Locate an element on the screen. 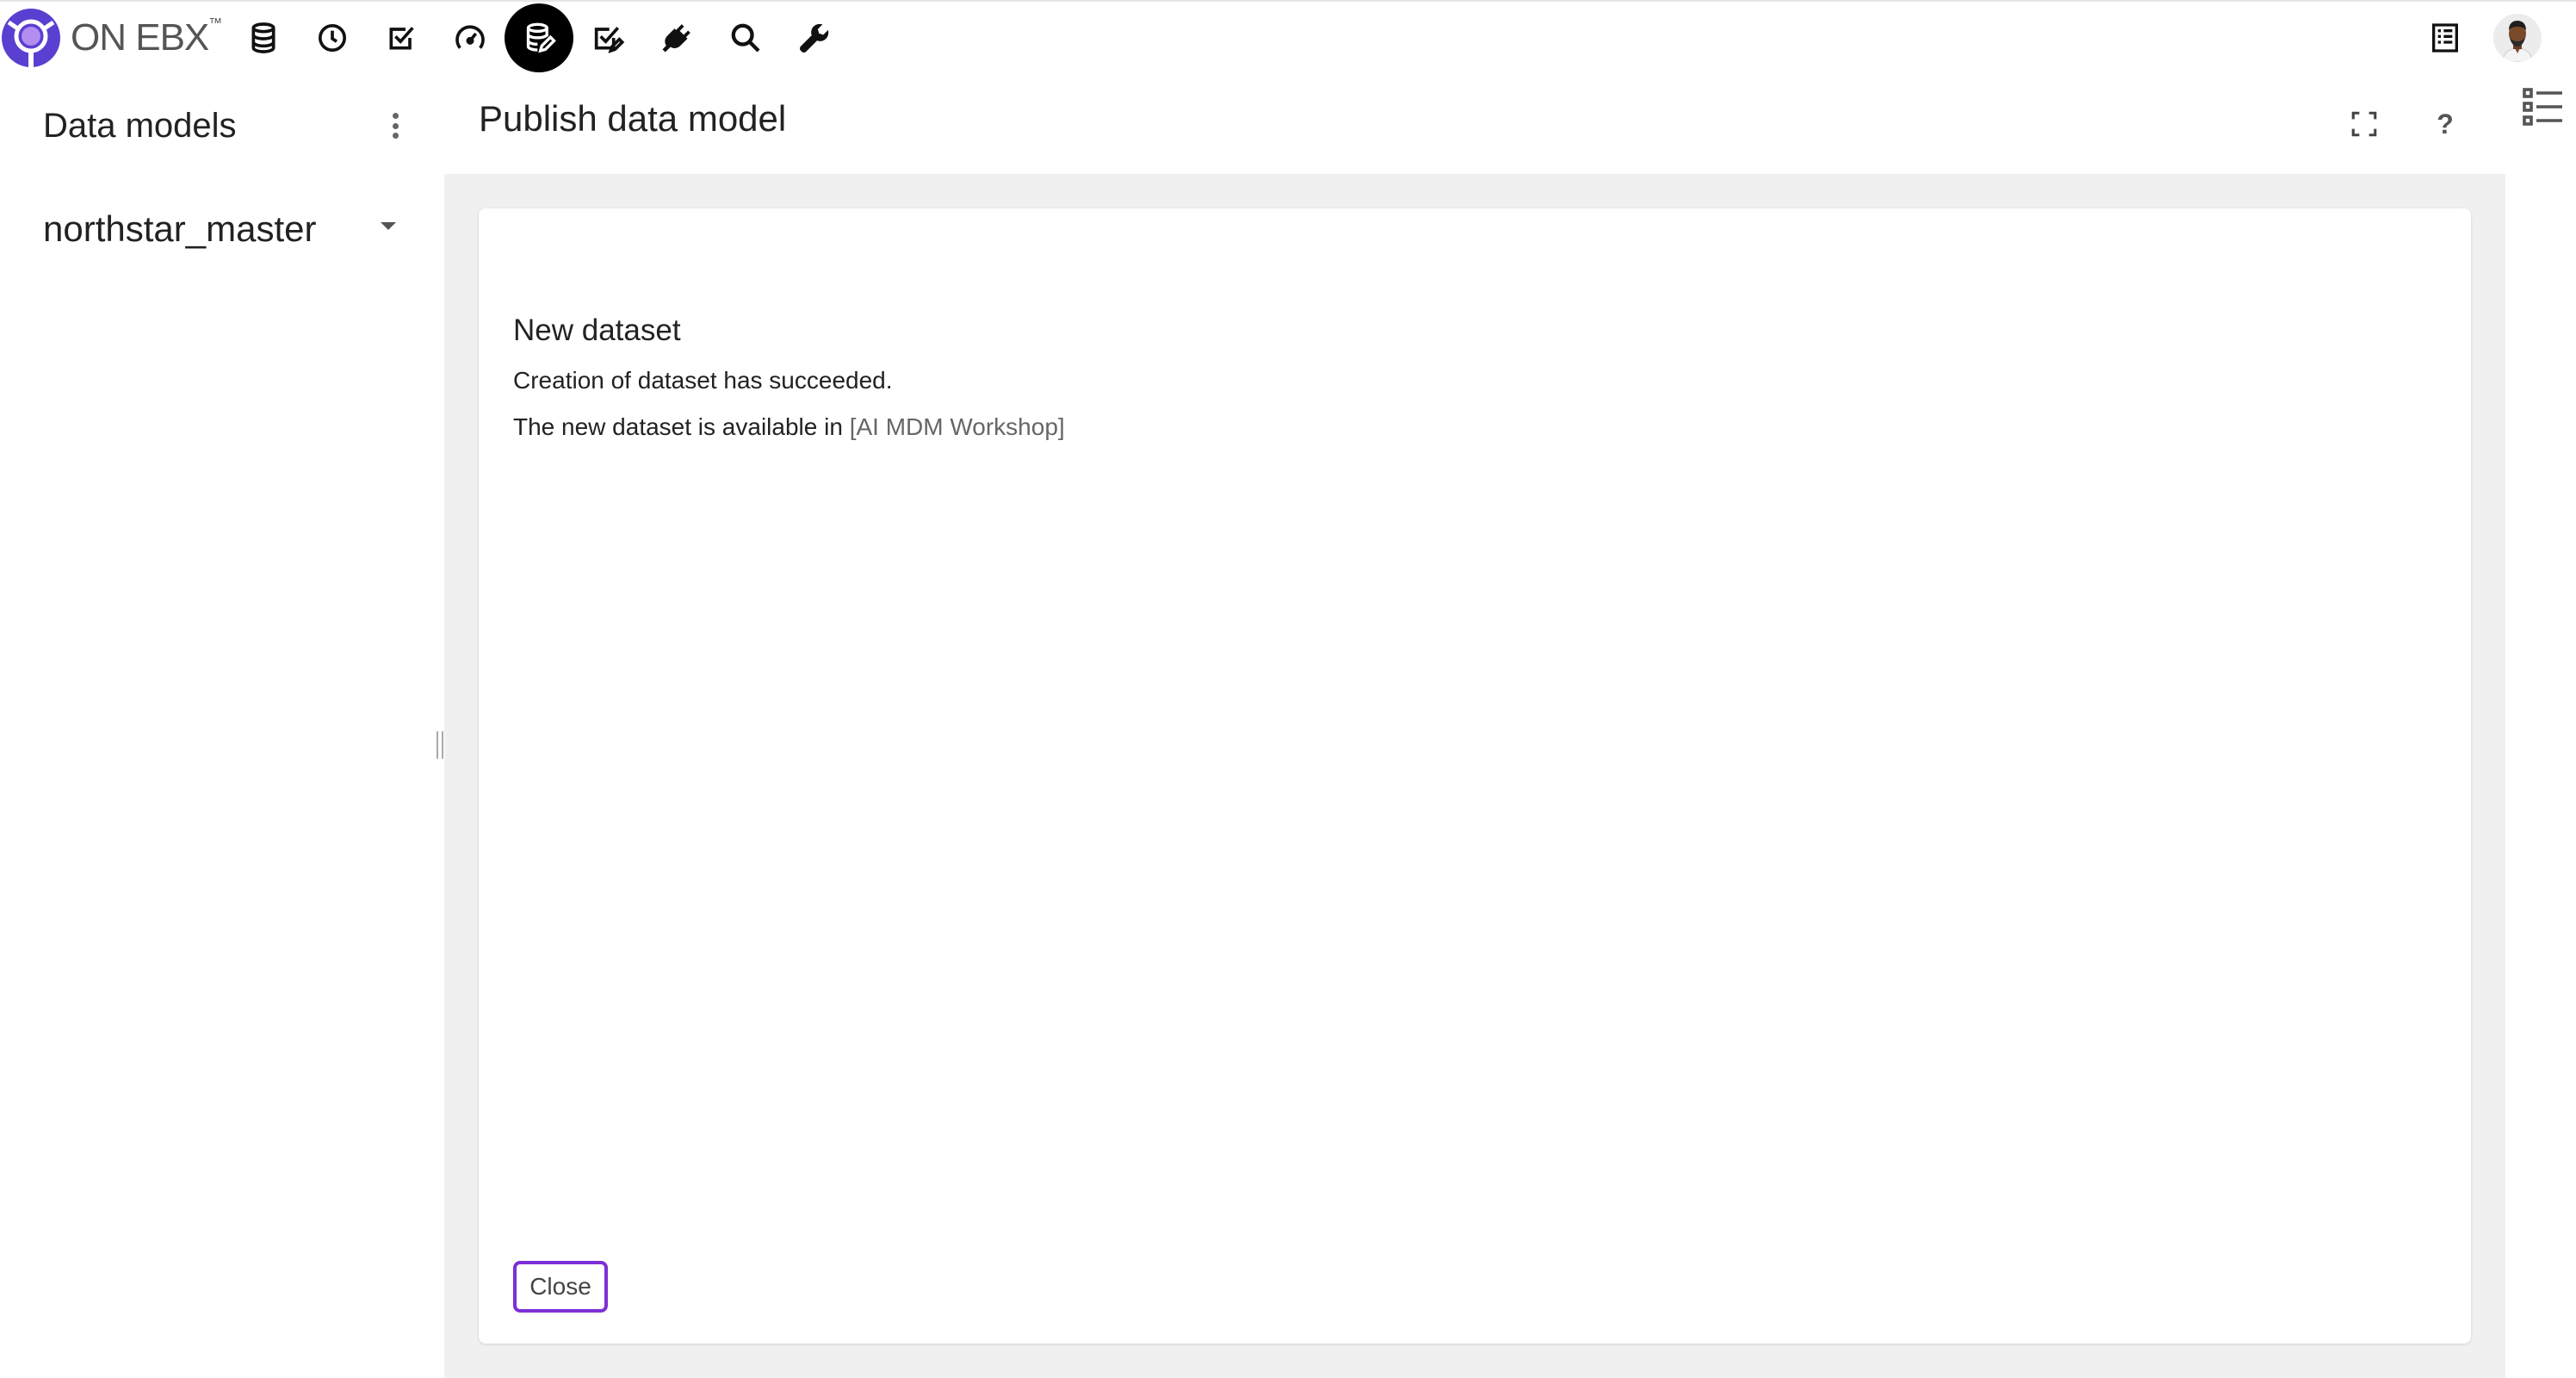  task-check-icon is located at coordinates (608, 37).